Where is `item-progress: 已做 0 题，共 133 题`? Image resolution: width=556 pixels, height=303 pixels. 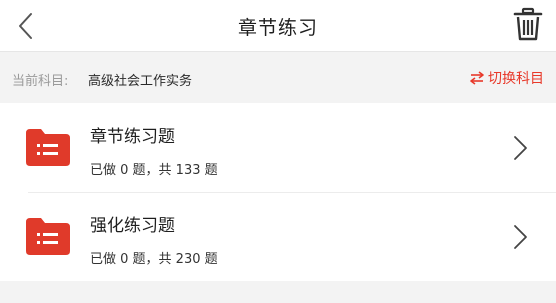
item-progress: 已做 0 题，共 133 题 is located at coordinates (154, 170).